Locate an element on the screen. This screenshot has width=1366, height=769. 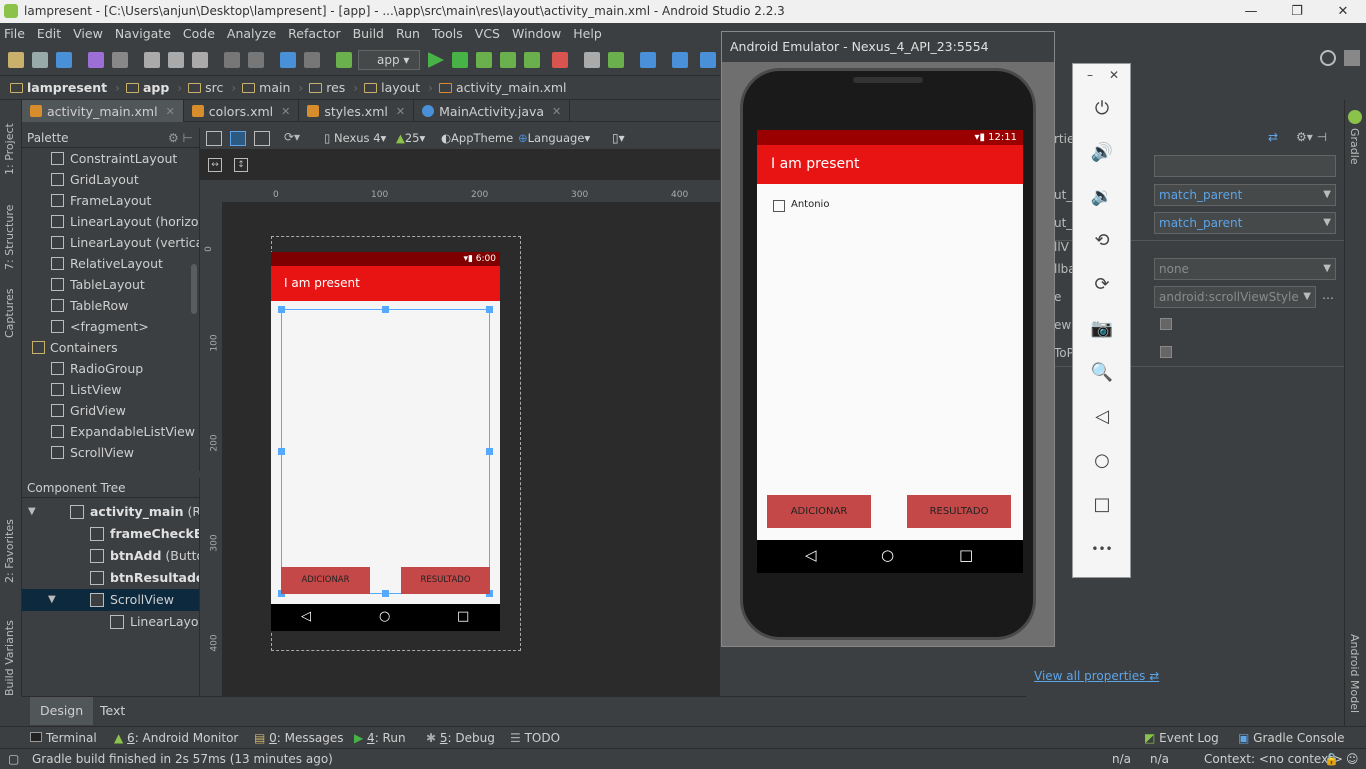
emulator-minimize-button: – is located at coordinates (1090, 75).